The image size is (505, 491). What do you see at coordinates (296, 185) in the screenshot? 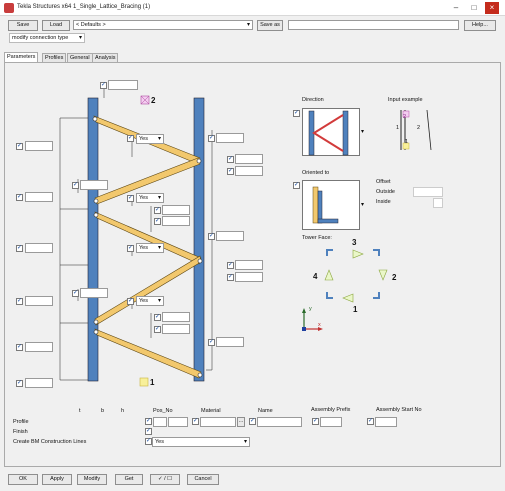
I see `oriented-checkbox: ✓` at bounding box center [296, 185].